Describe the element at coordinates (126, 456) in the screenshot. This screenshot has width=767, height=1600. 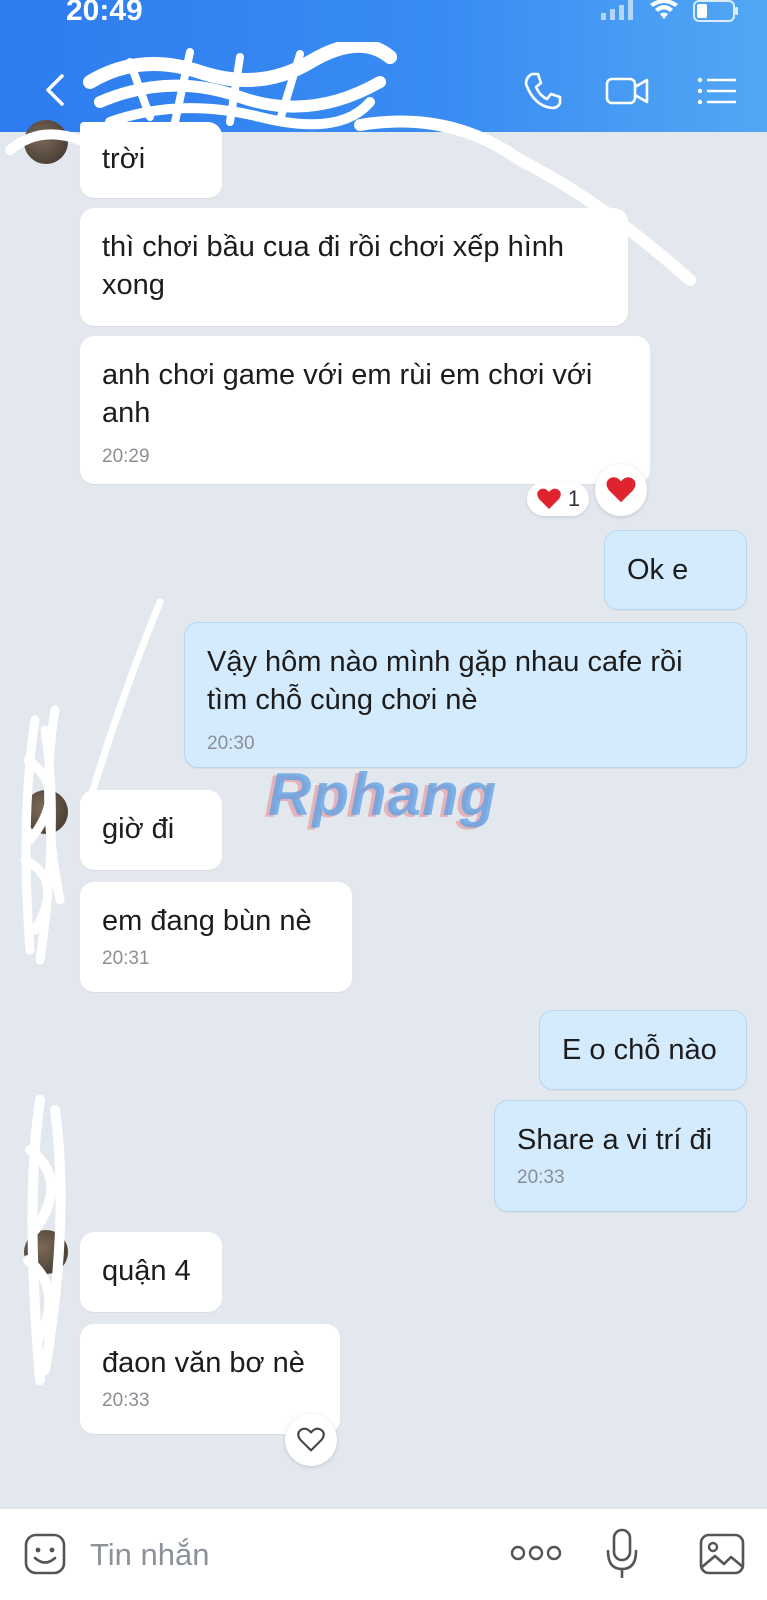
I see `message-time: 20:29` at that location.